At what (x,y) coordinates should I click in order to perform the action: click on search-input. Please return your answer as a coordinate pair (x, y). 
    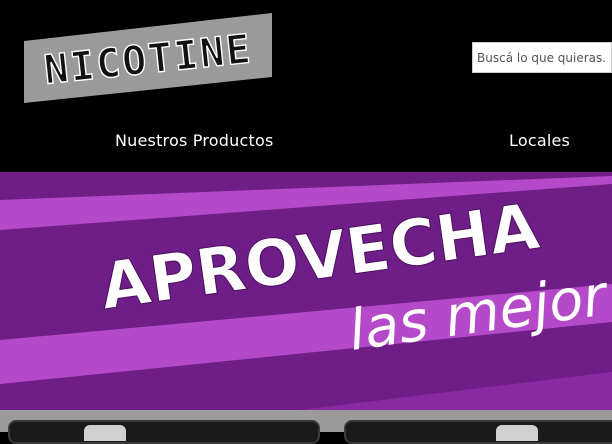
    Looking at the image, I should click on (542, 57).